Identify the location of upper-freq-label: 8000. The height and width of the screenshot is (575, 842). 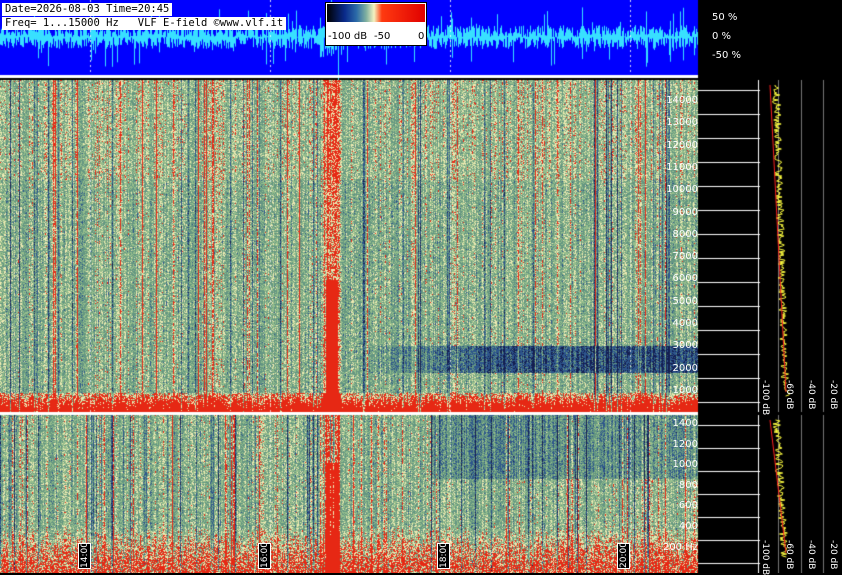
(685, 234).